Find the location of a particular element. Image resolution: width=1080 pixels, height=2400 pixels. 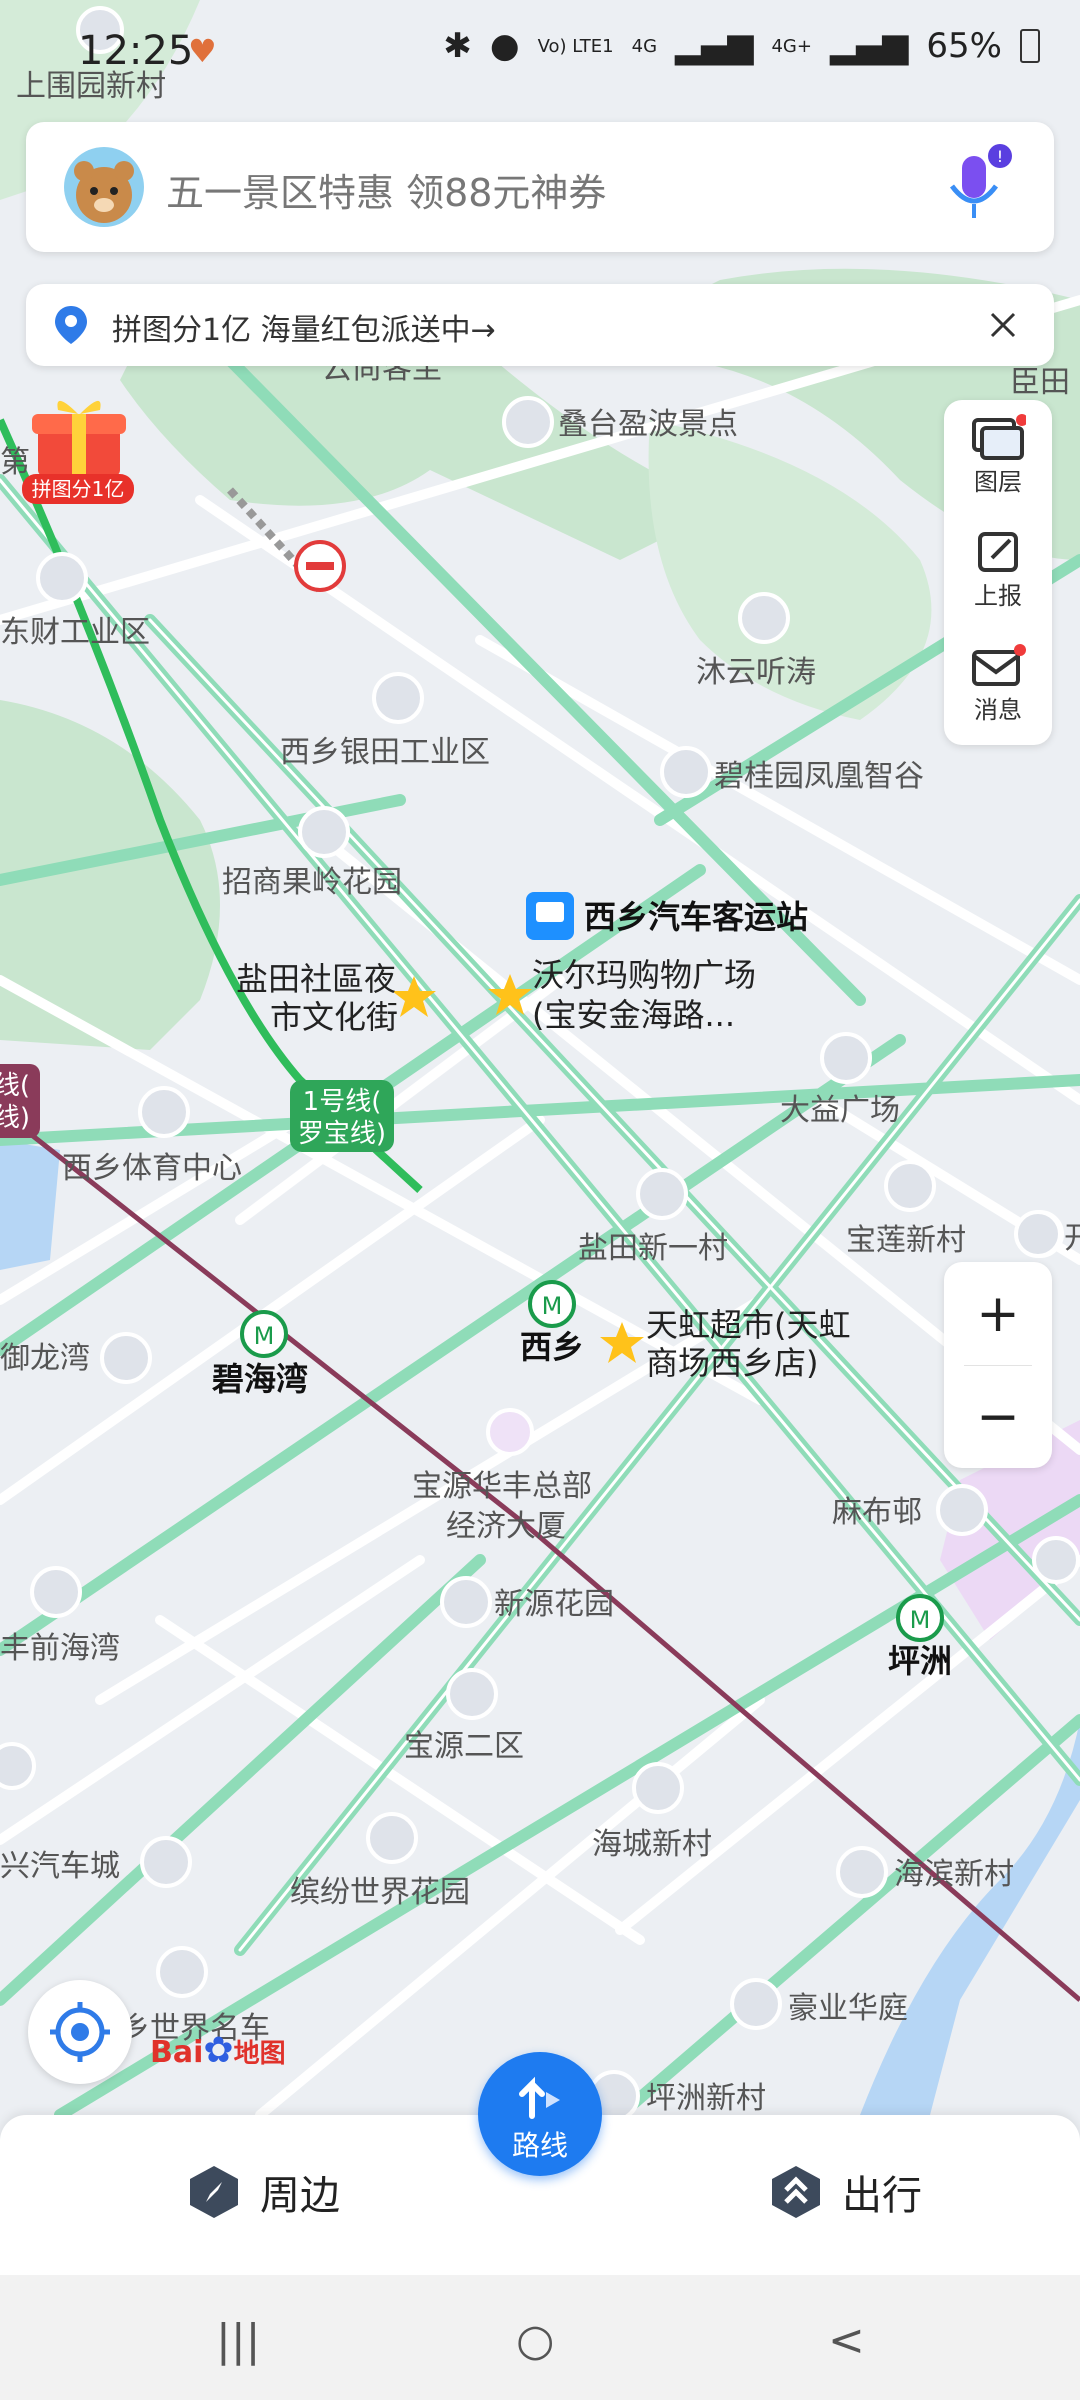

place-label: 丰前海湾 is located at coordinates (60, 1648).